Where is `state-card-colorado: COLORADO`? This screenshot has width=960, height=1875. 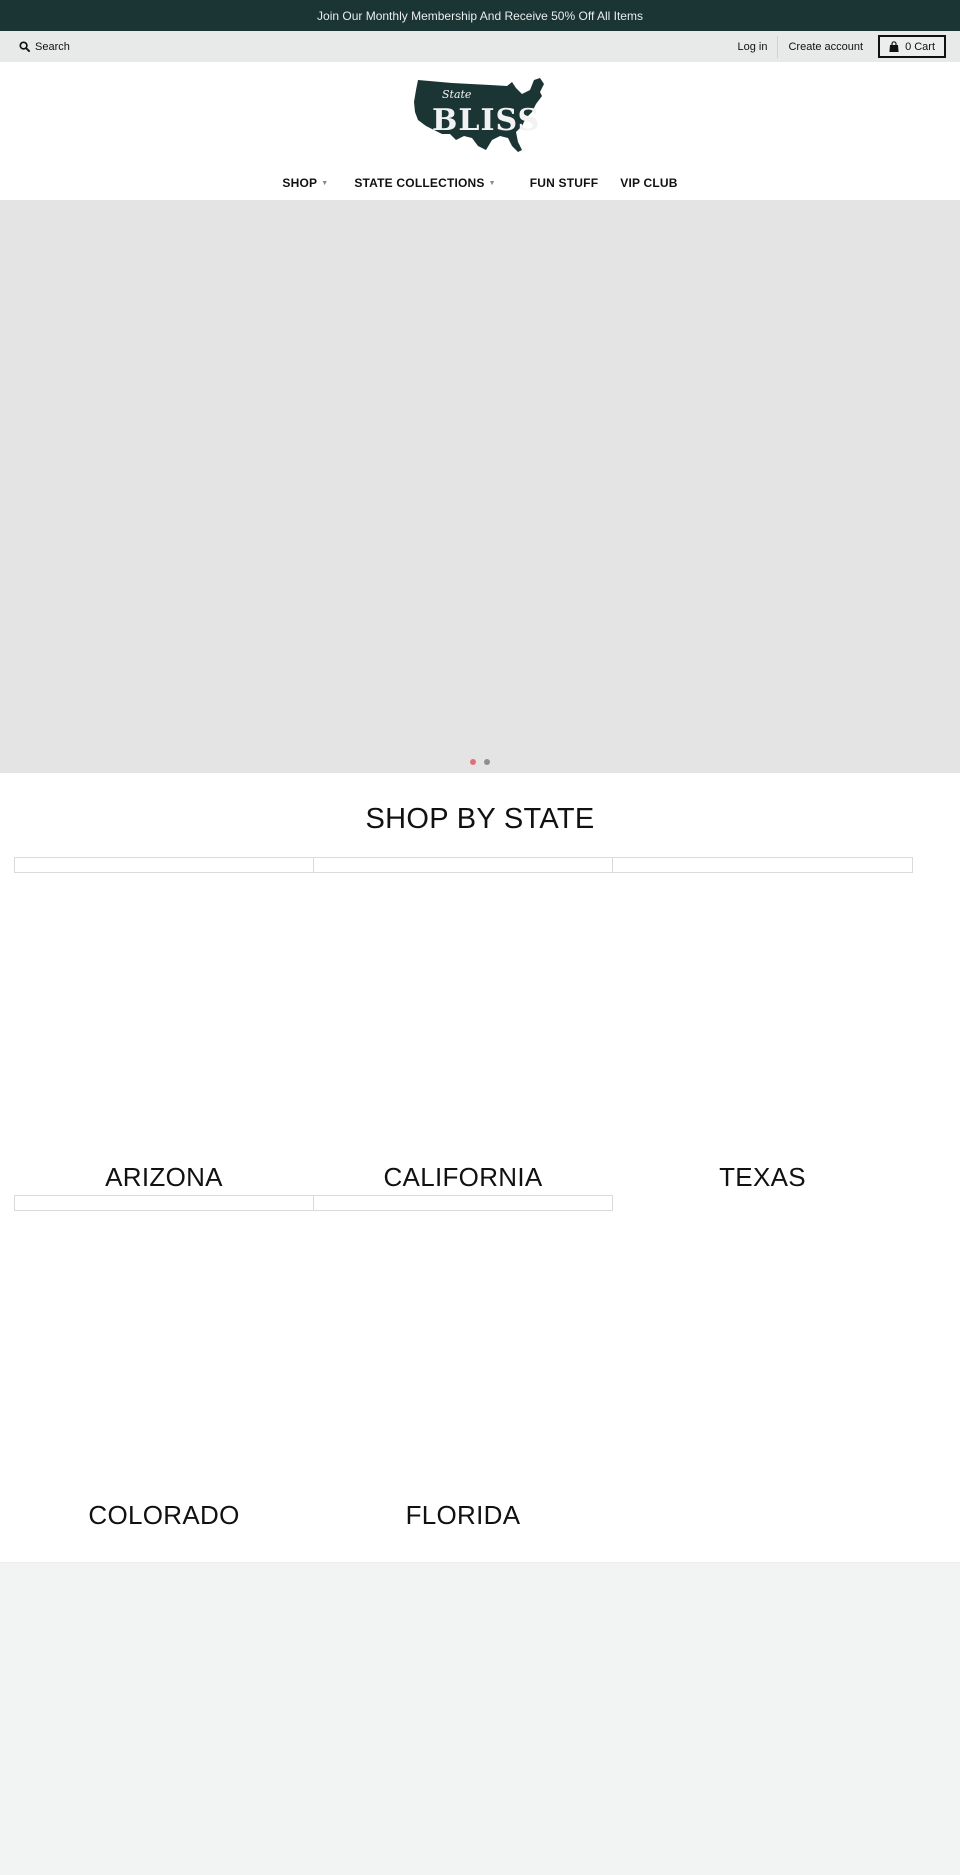 state-card-colorado: COLORADO is located at coordinates (164, 1365).